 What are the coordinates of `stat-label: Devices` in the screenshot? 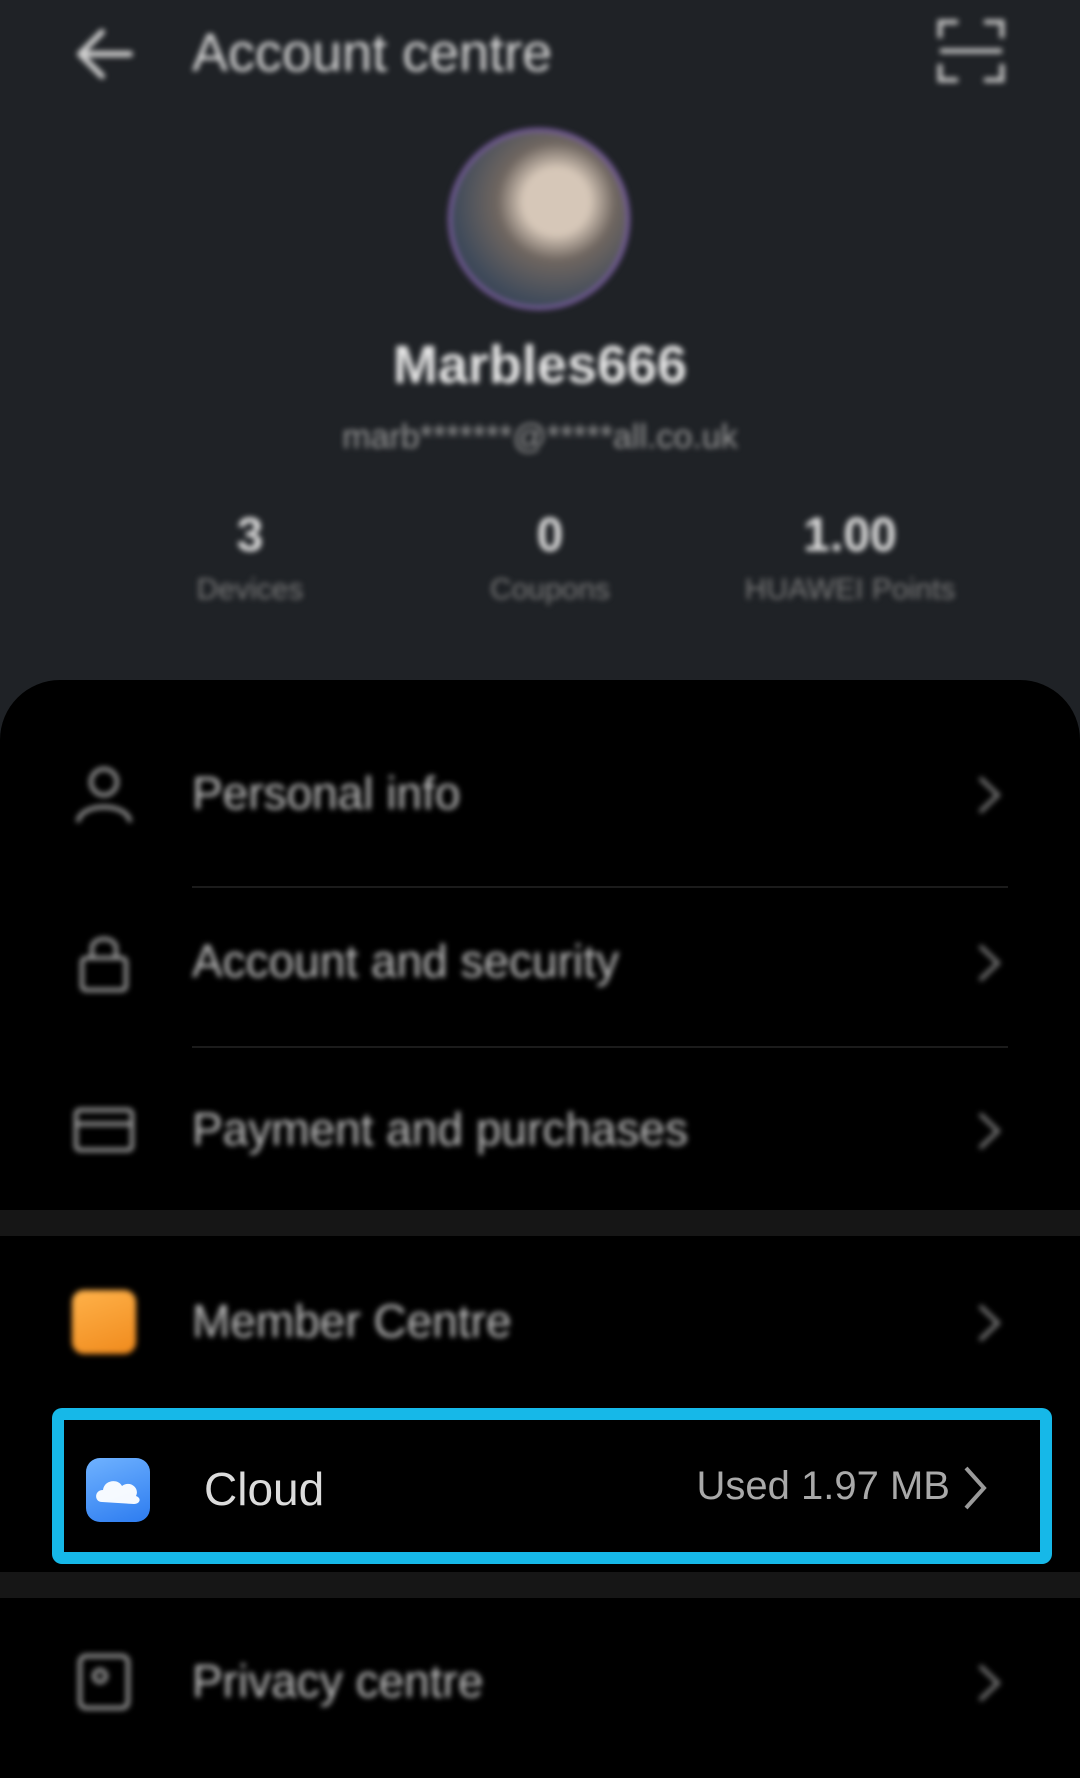 It's located at (250, 589).